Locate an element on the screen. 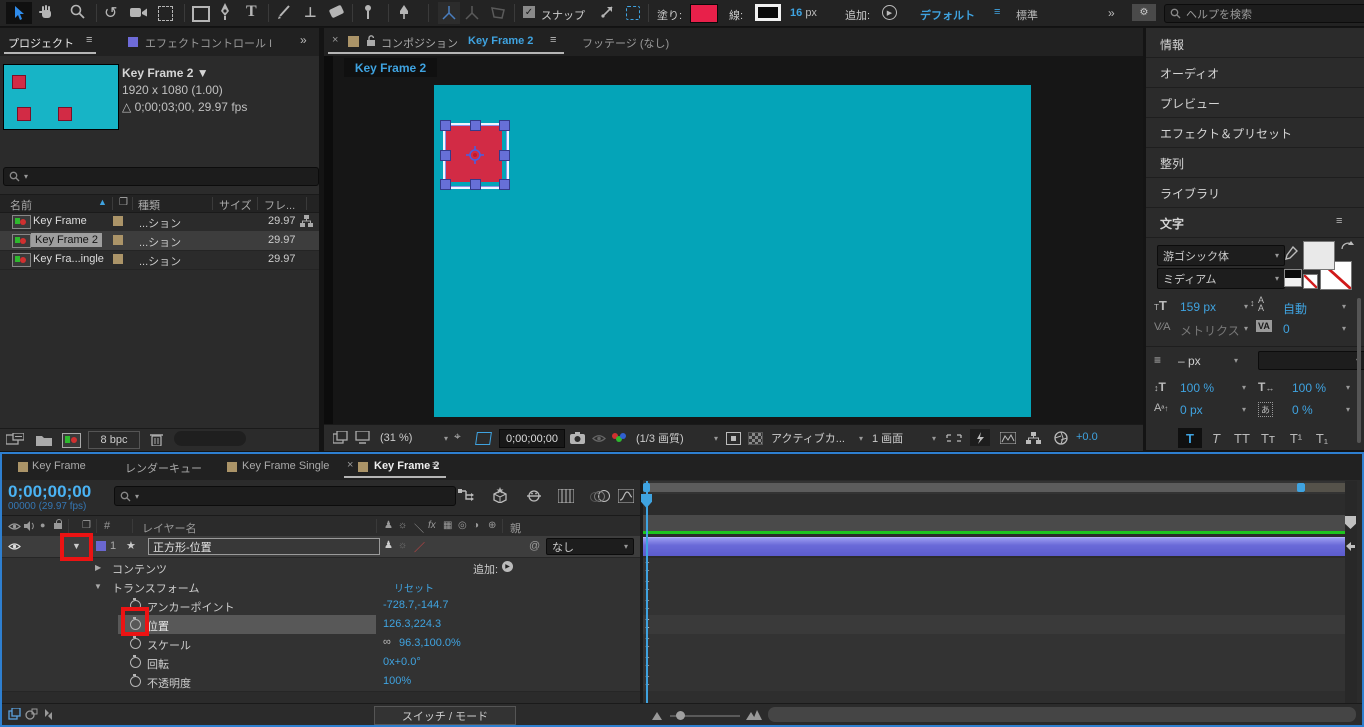 This screenshot has height=727, width=1364. expand-layer-switches-icon is located at coordinates (14, 714).